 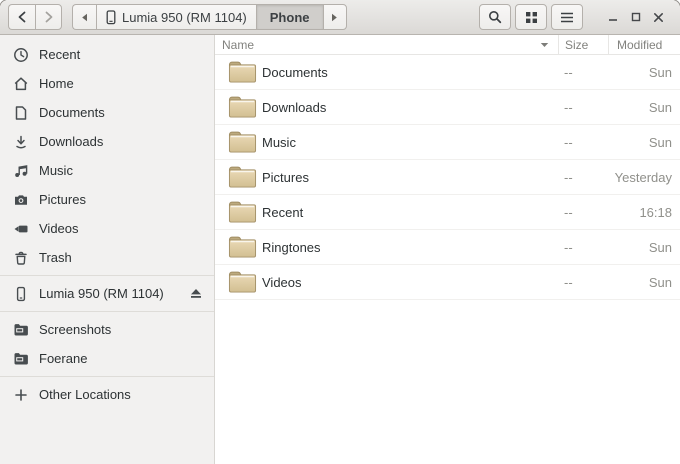 What do you see at coordinates (447, 142) in the screenshot?
I see `table-row-music: Music -- Sun` at bounding box center [447, 142].